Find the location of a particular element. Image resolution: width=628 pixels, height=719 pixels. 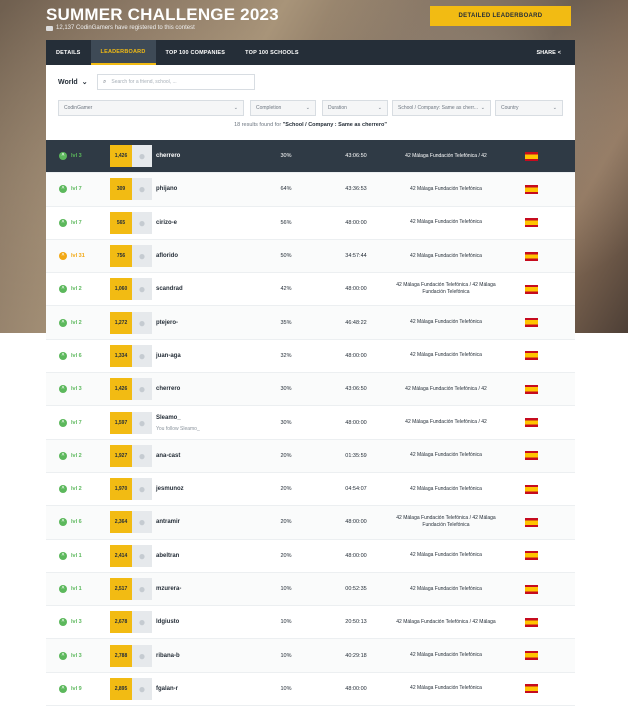

completion-value: 30% is located at coordinates (286, 389).